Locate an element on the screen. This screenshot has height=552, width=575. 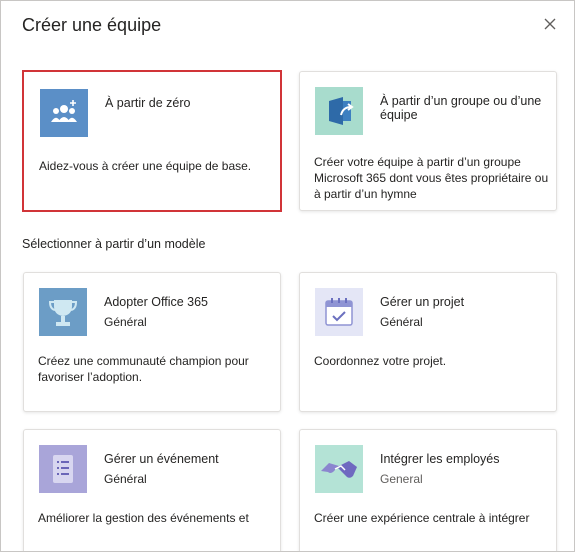
handshake-icon is located at coordinates (339, 469).